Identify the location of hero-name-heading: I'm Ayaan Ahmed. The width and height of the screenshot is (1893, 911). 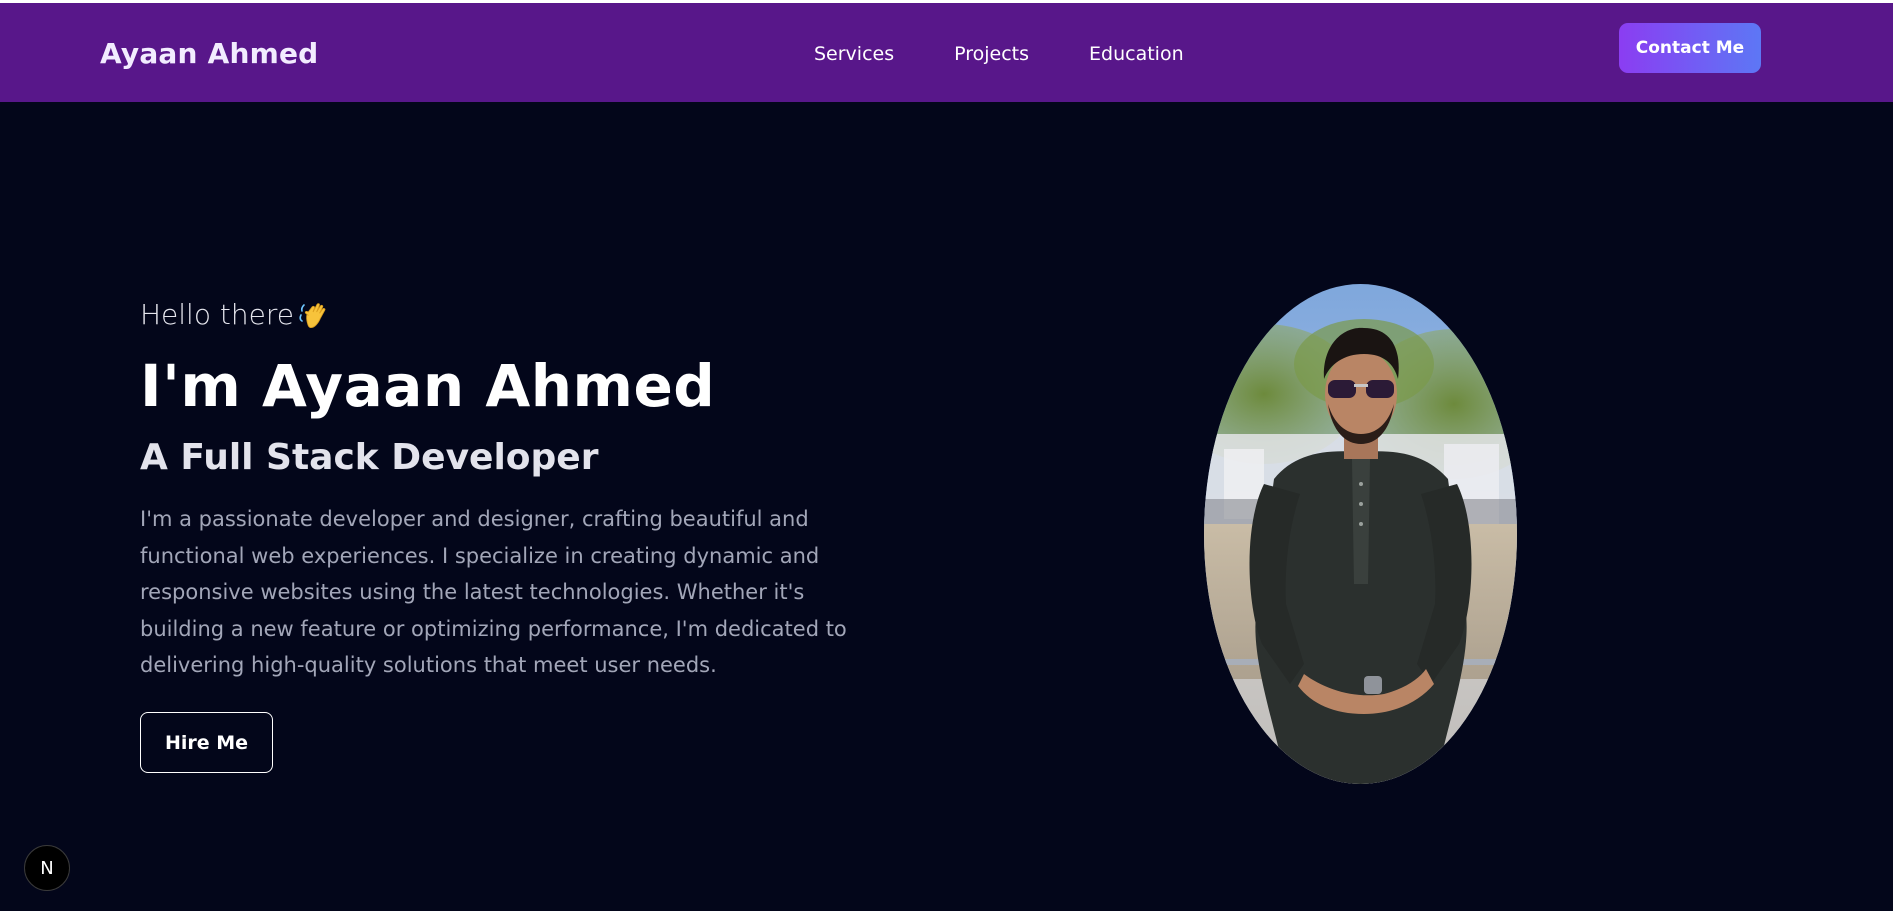
(428, 386).